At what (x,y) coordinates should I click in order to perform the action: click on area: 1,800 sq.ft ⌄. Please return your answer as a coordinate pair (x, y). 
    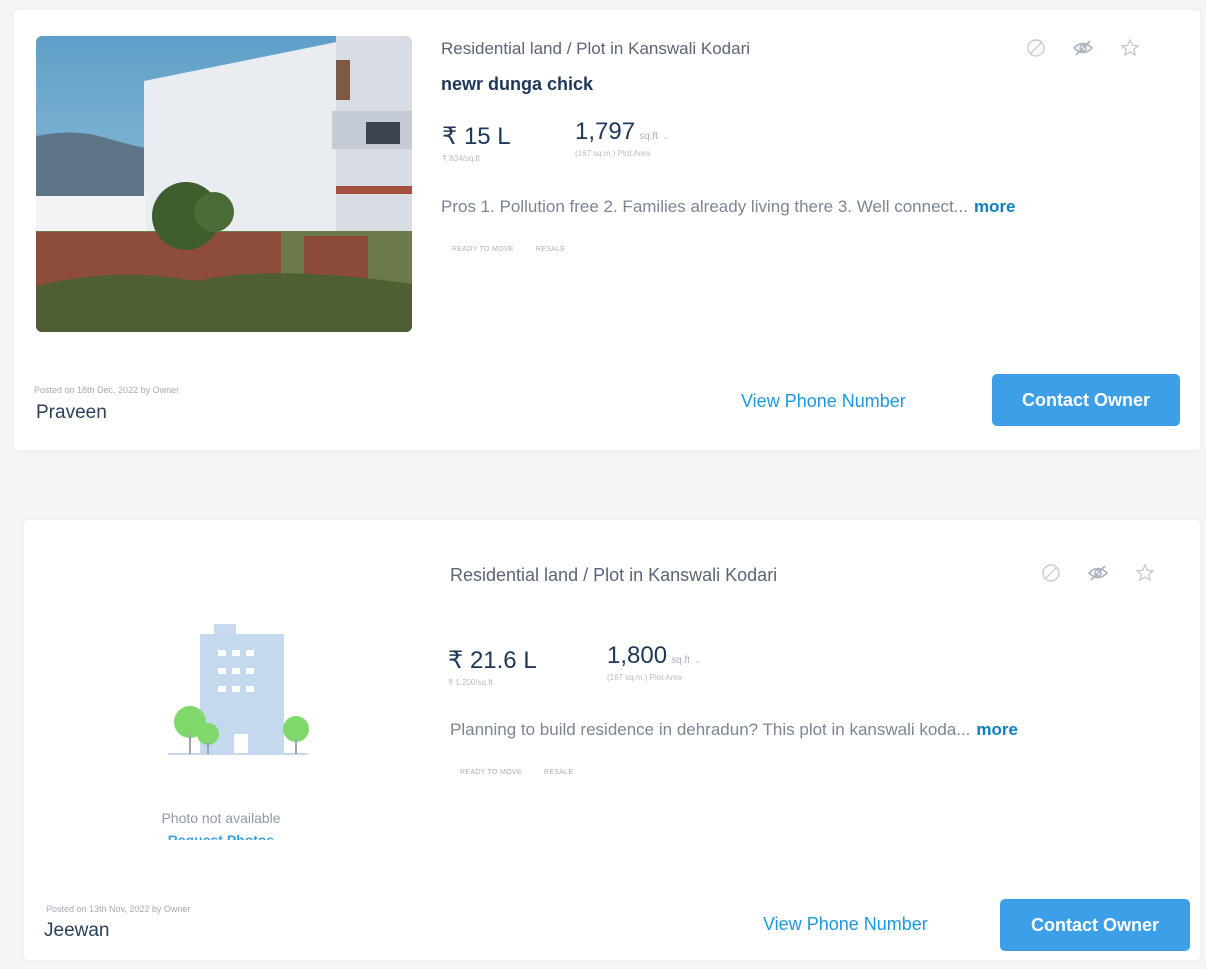
    Looking at the image, I should click on (654, 656).